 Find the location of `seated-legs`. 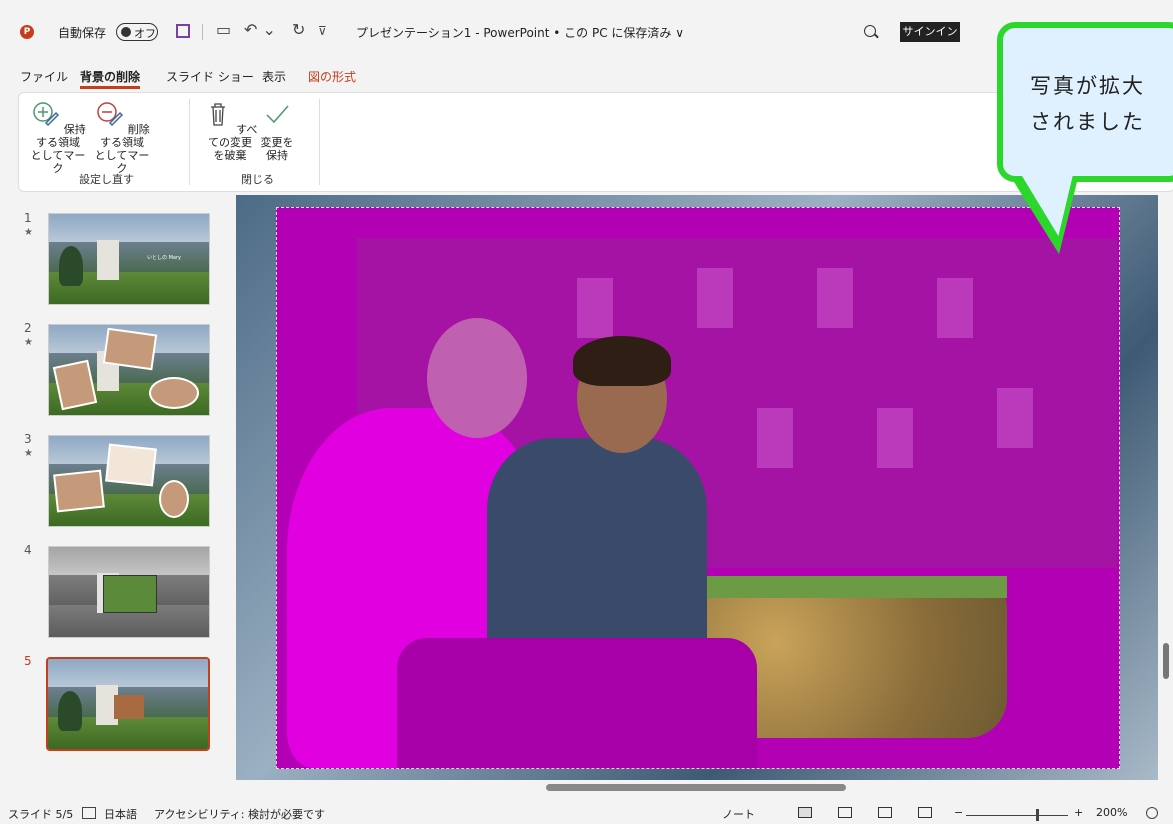

seated-legs is located at coordinates (577, 703).